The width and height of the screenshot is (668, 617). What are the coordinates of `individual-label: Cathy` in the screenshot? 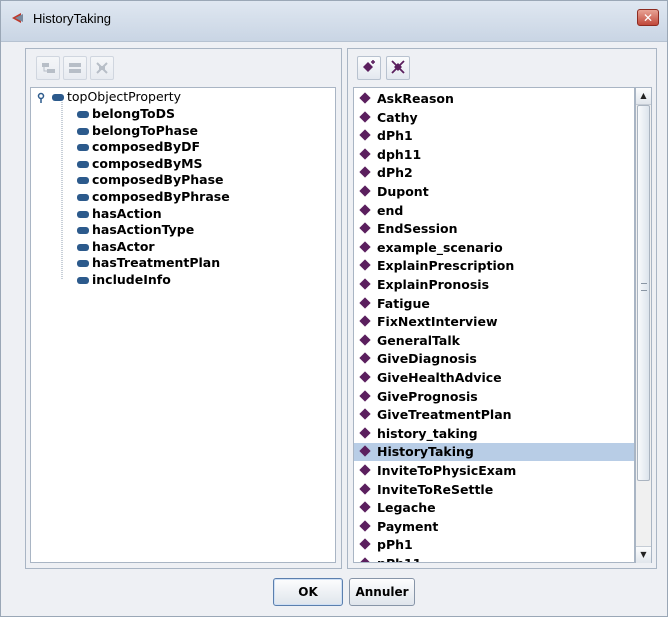 It's located at (397, 117).